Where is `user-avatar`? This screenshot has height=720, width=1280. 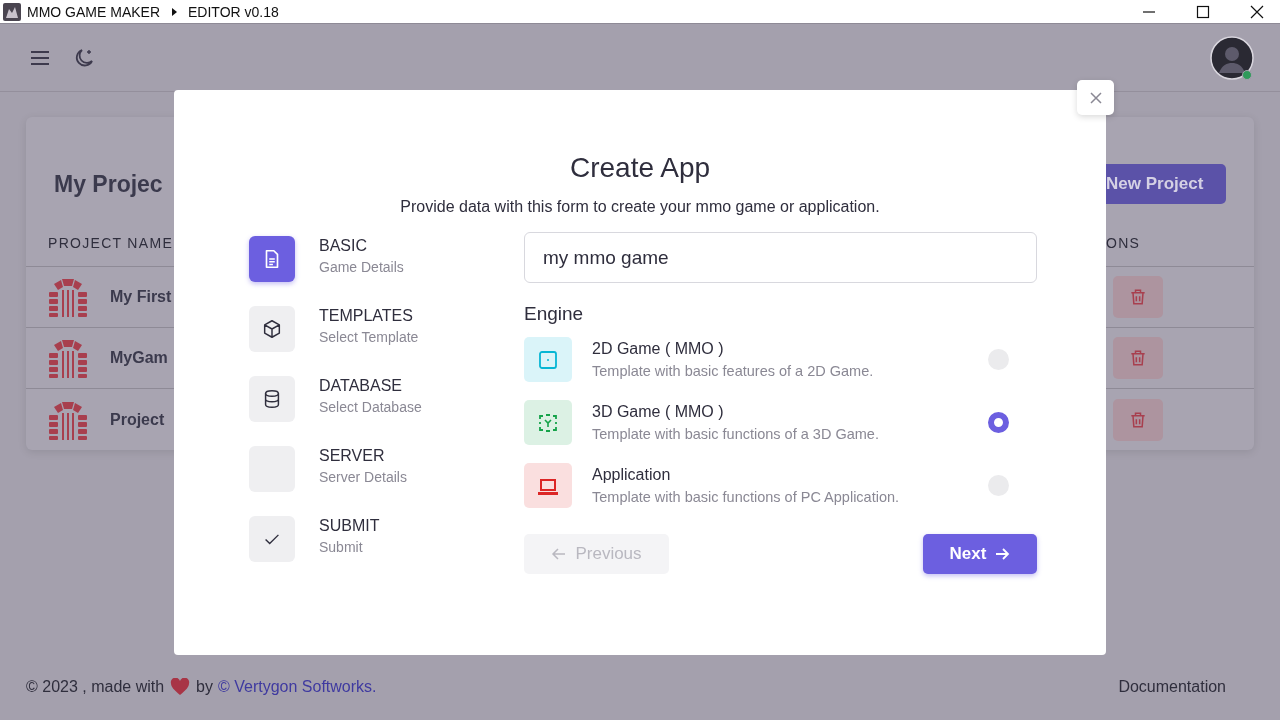
user-avatar is located at coordinates (1232, 57).